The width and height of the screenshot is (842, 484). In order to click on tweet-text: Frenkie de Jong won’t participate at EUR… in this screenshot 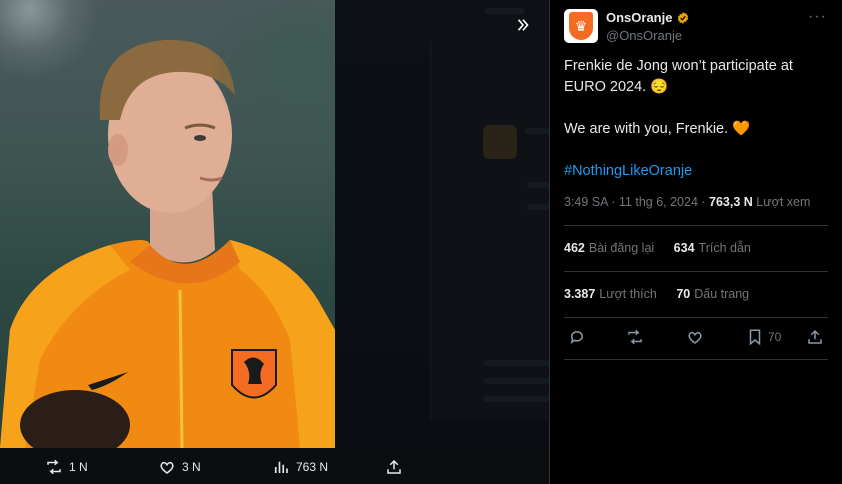, I will do `click(699, 119)`.